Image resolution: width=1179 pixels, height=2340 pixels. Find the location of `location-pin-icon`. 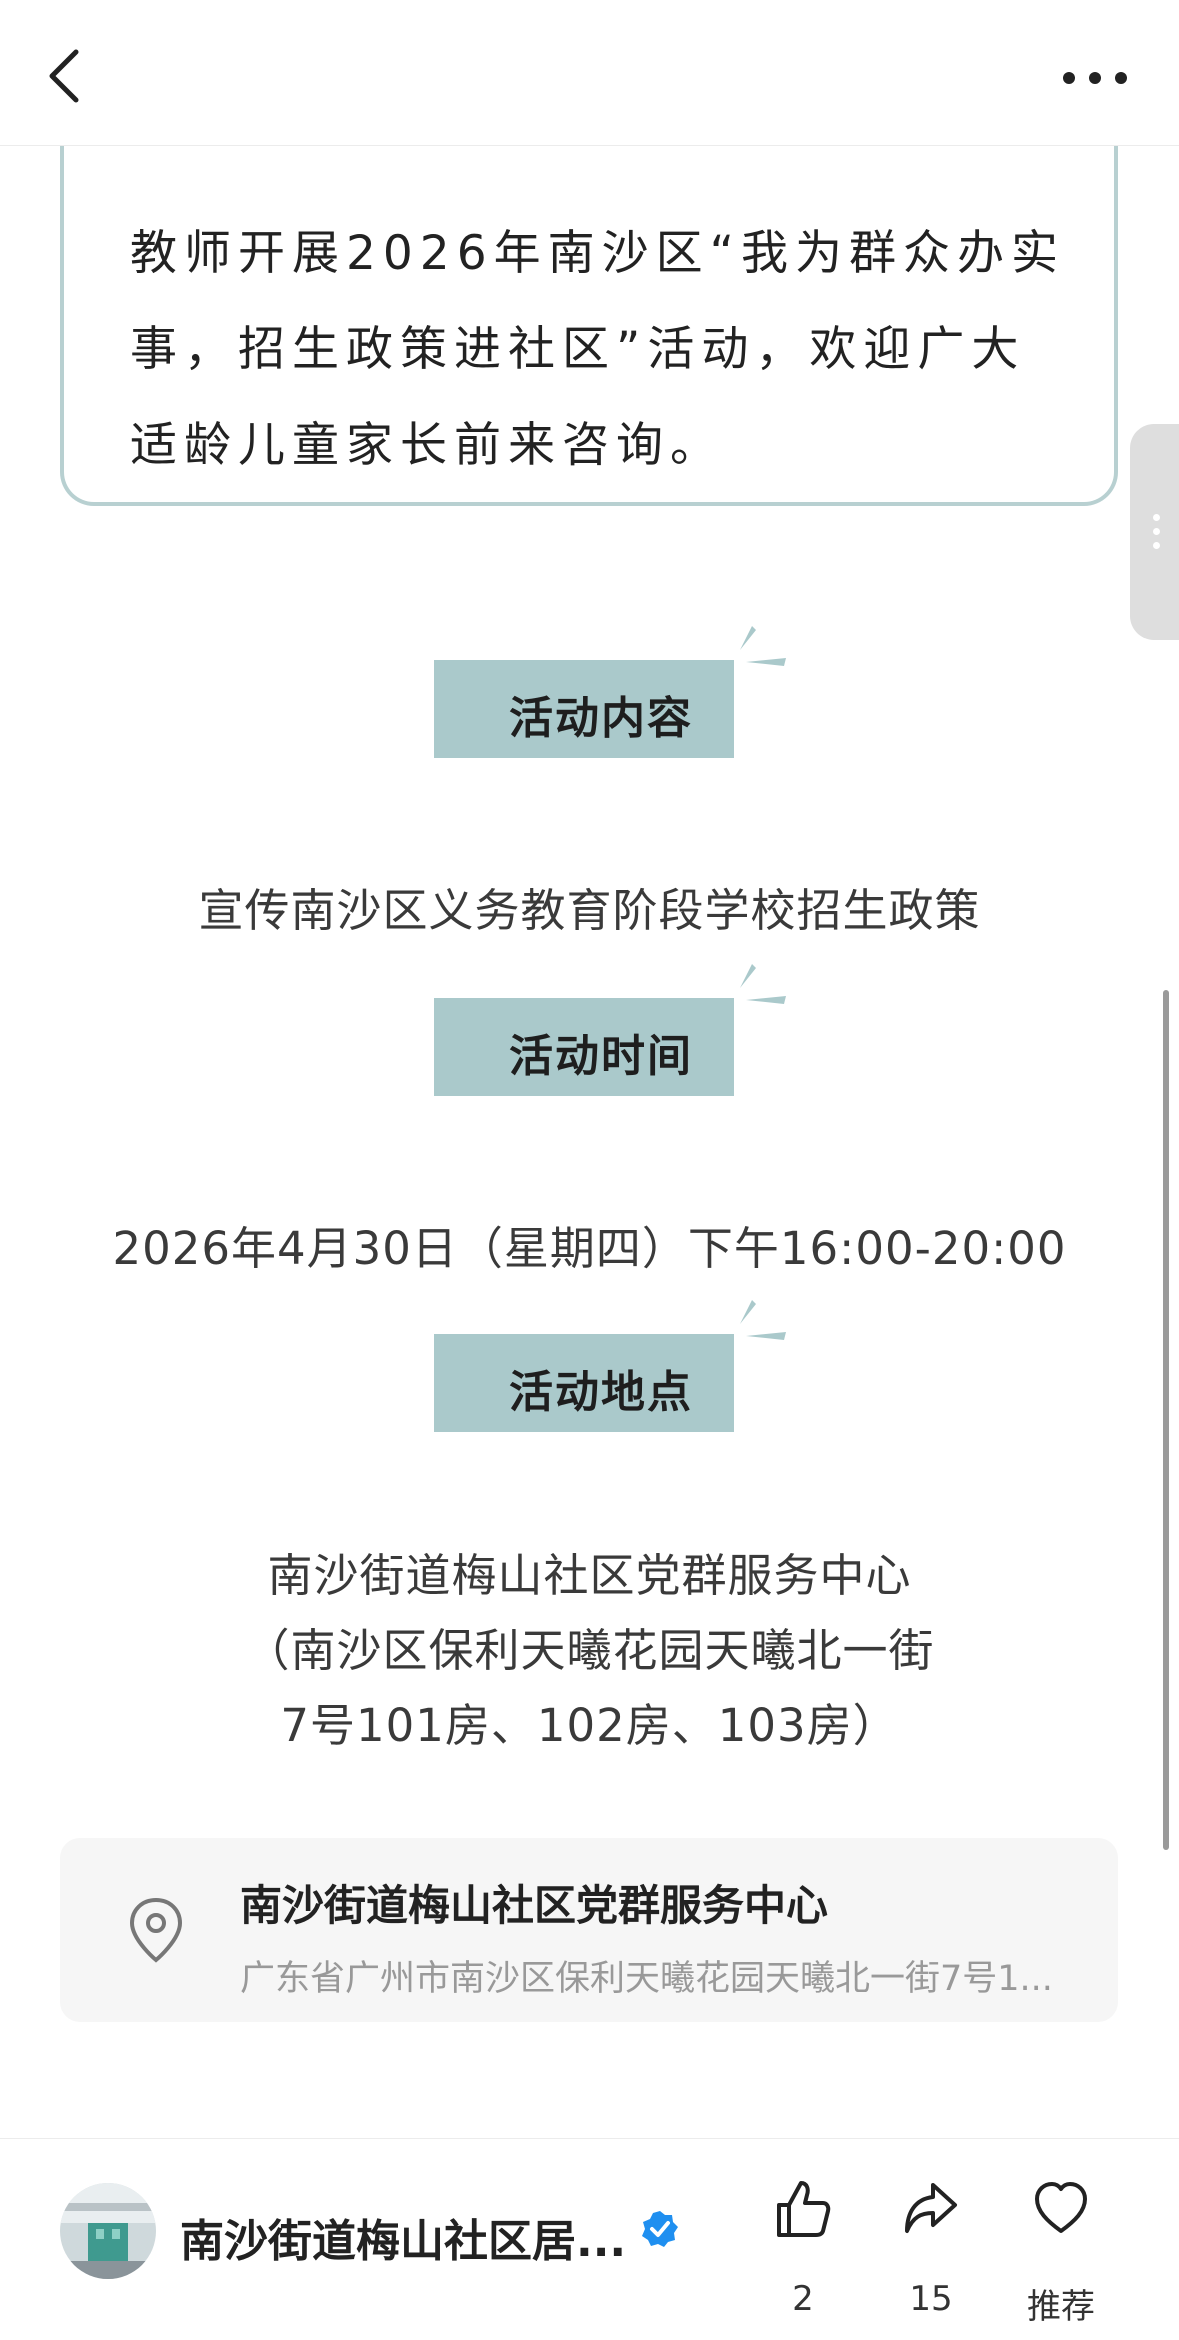

location-pin-icon is located at coordinates (156, 1930).